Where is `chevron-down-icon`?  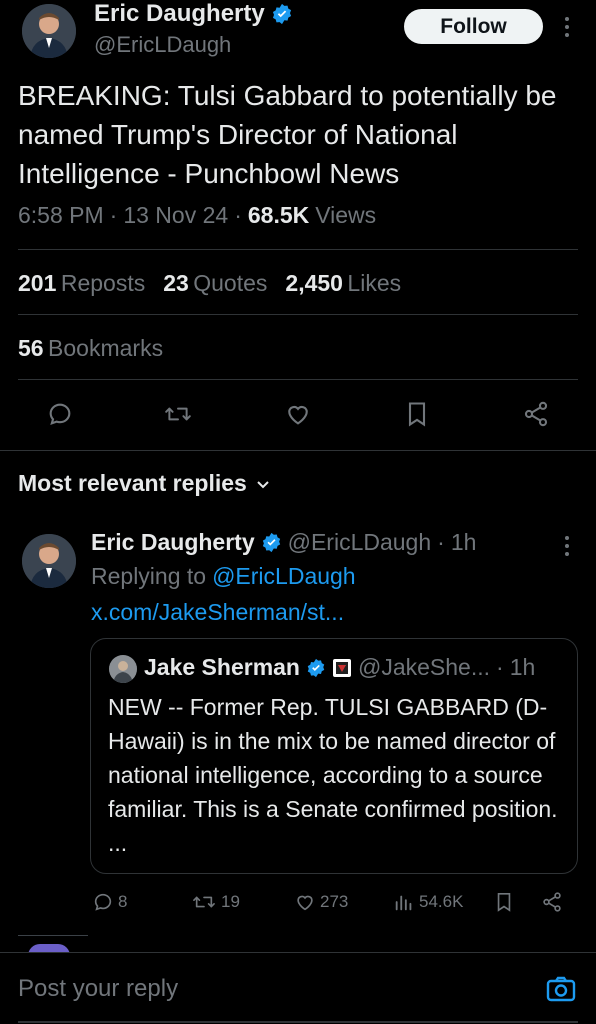
chevron-down-icon is located at coordinates (263, 484).